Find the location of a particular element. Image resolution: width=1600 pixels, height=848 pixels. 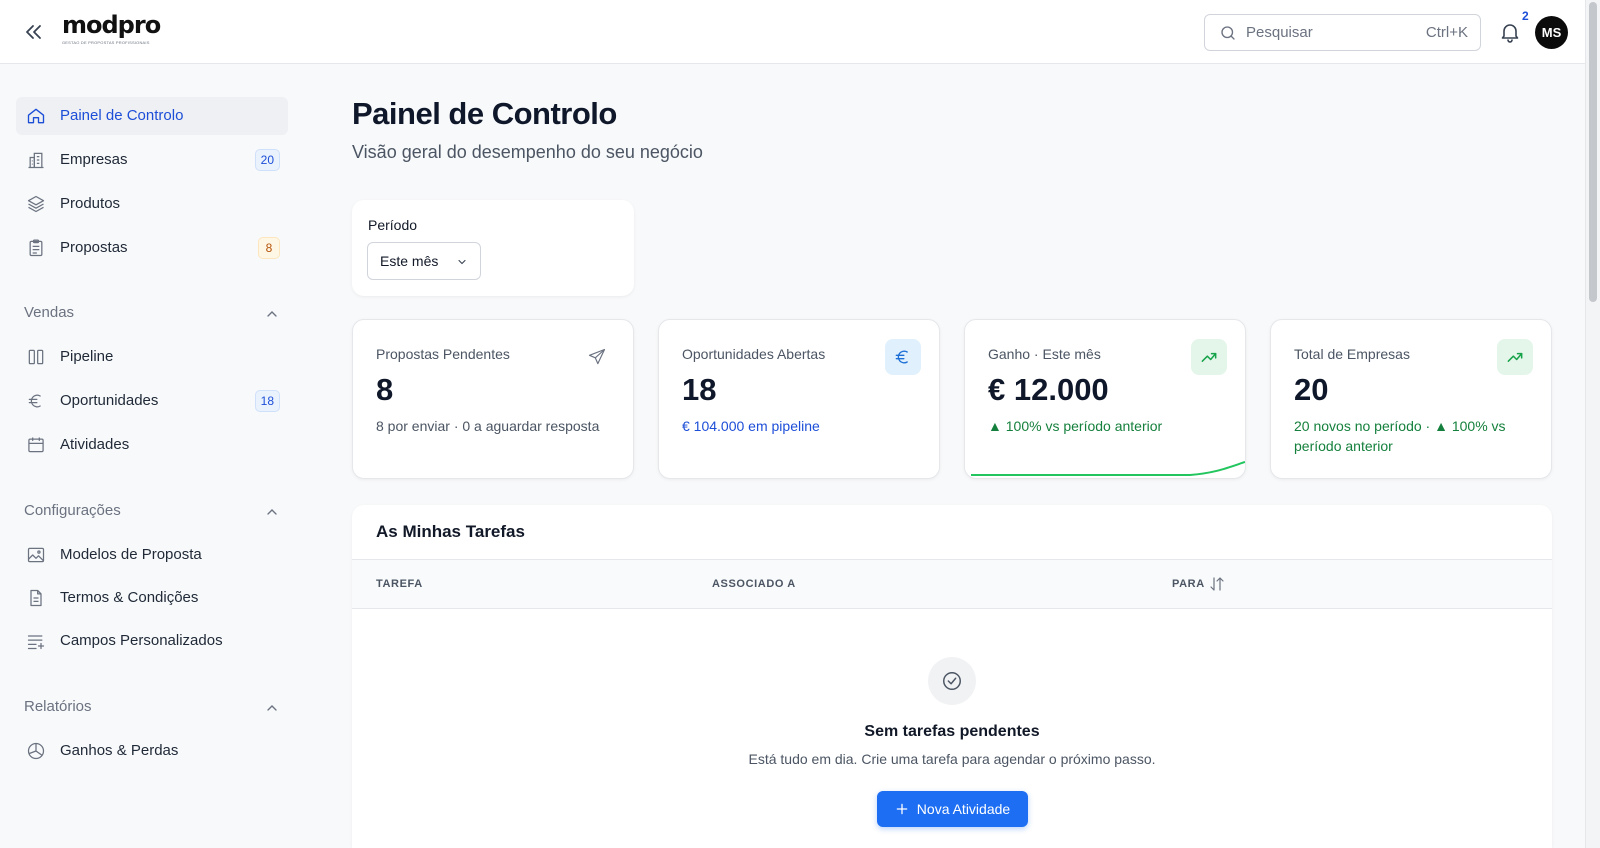

sidebar-item-oportunidades: Oportunidades 18 is located at coordinates (152, 401).